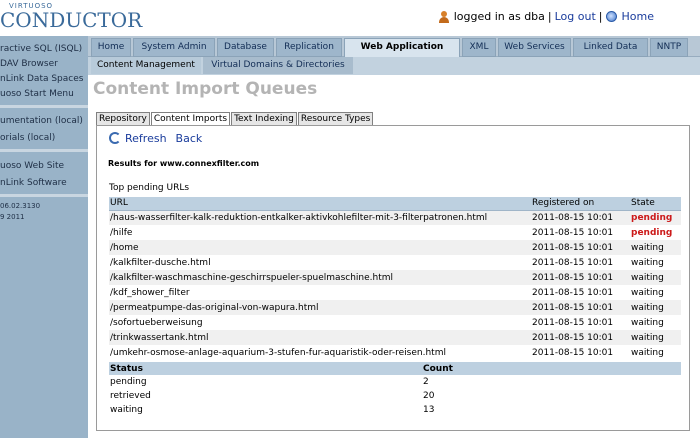  Describe the element at coordinates (44, 183) in the screenshot. I see `sidebar-item-software: nLink Software` at that location.